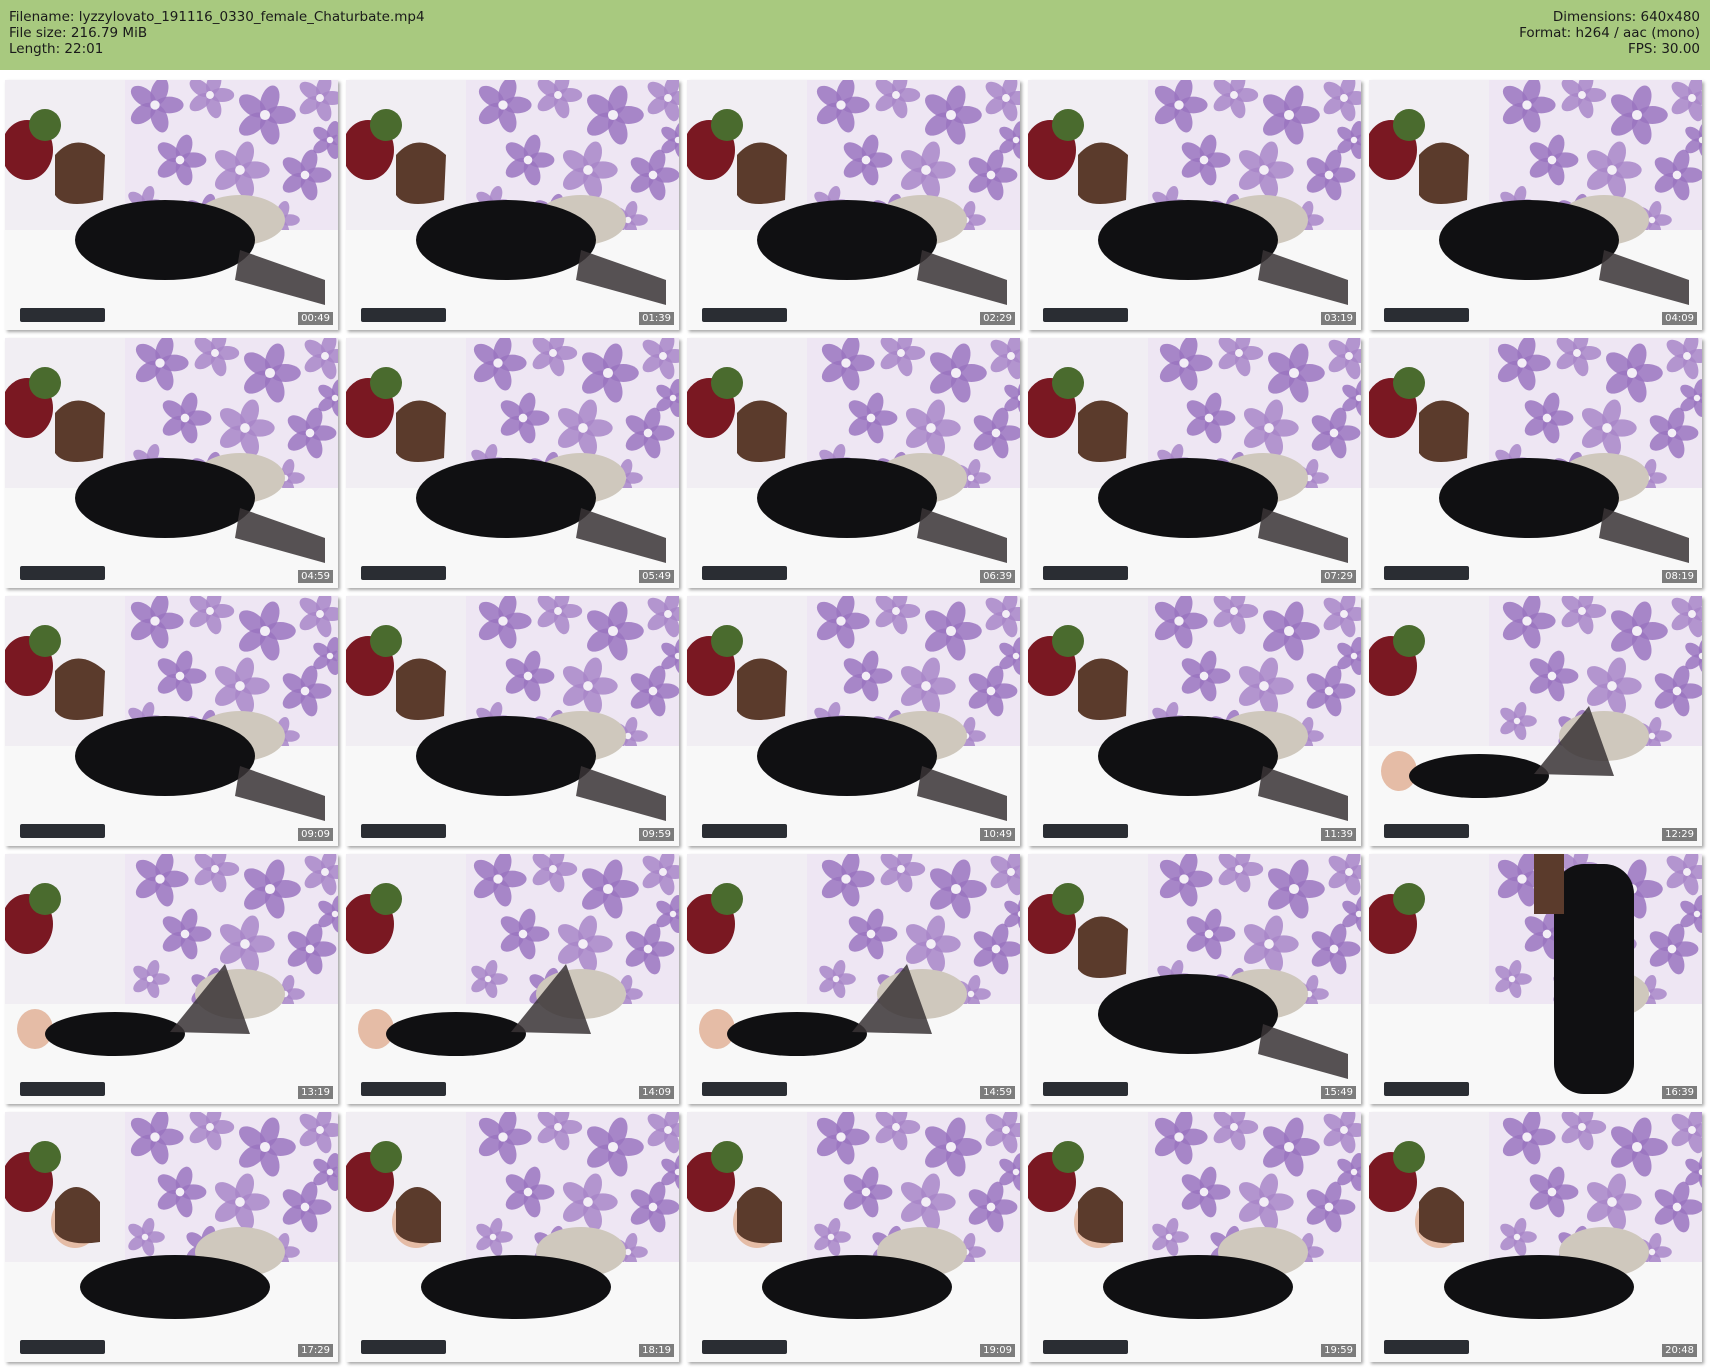 Image resolution: width=1710 pixels, height=1370 pixels. I want to click on timestamp-label: 19:59, so click(1338, 1350).